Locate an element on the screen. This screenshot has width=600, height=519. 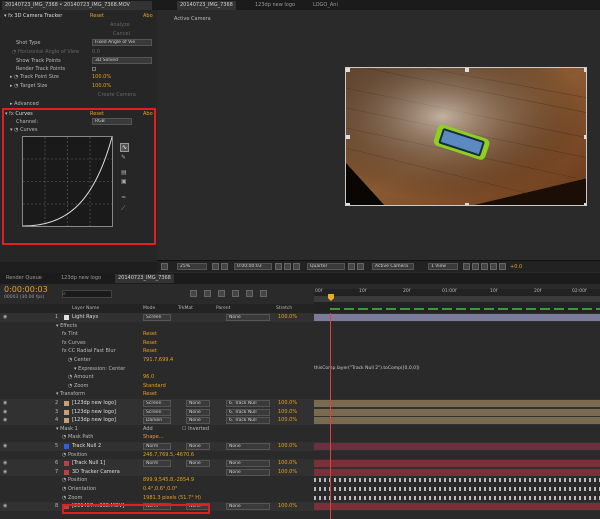
frame-blending-icon is located at coordinates (235, 293).